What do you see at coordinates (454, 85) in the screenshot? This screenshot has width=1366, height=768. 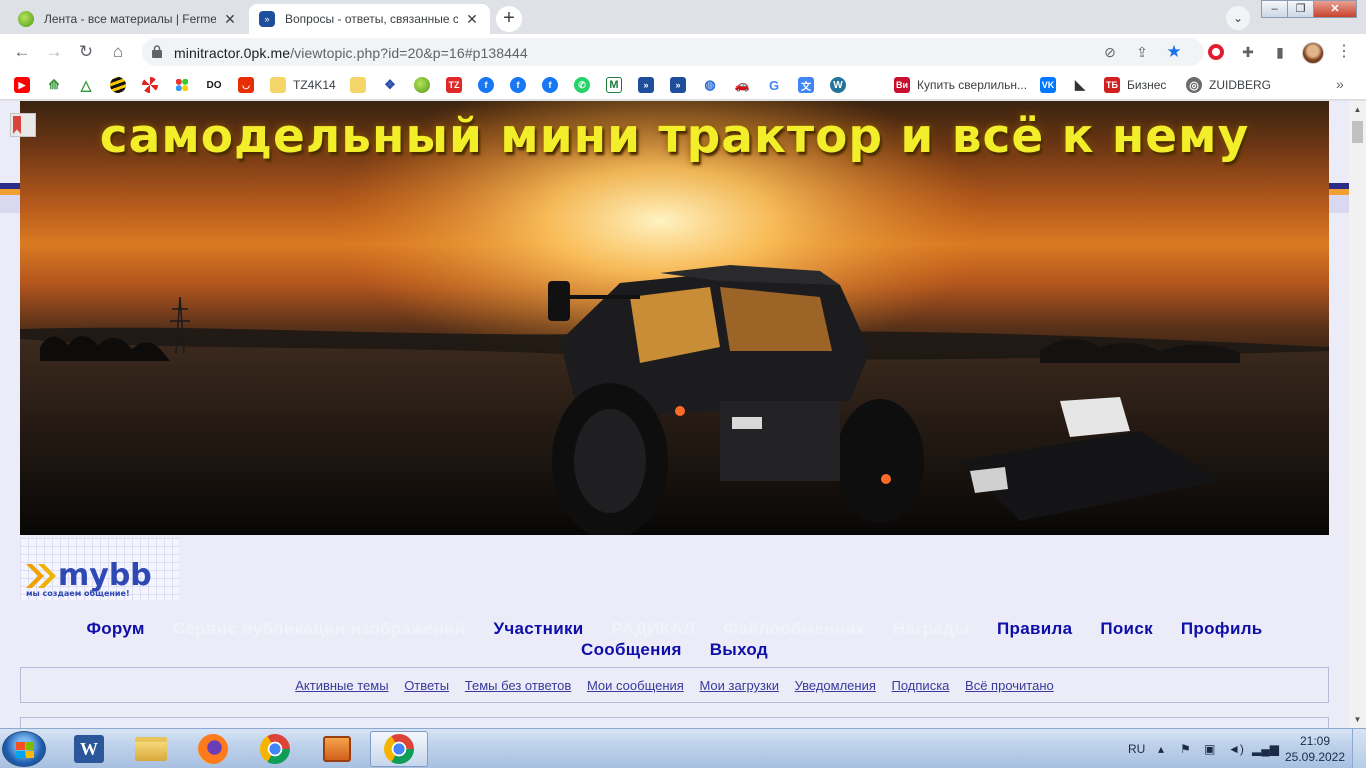 I see `bookmark-tz: TZ` at bounding box center [454, 85].